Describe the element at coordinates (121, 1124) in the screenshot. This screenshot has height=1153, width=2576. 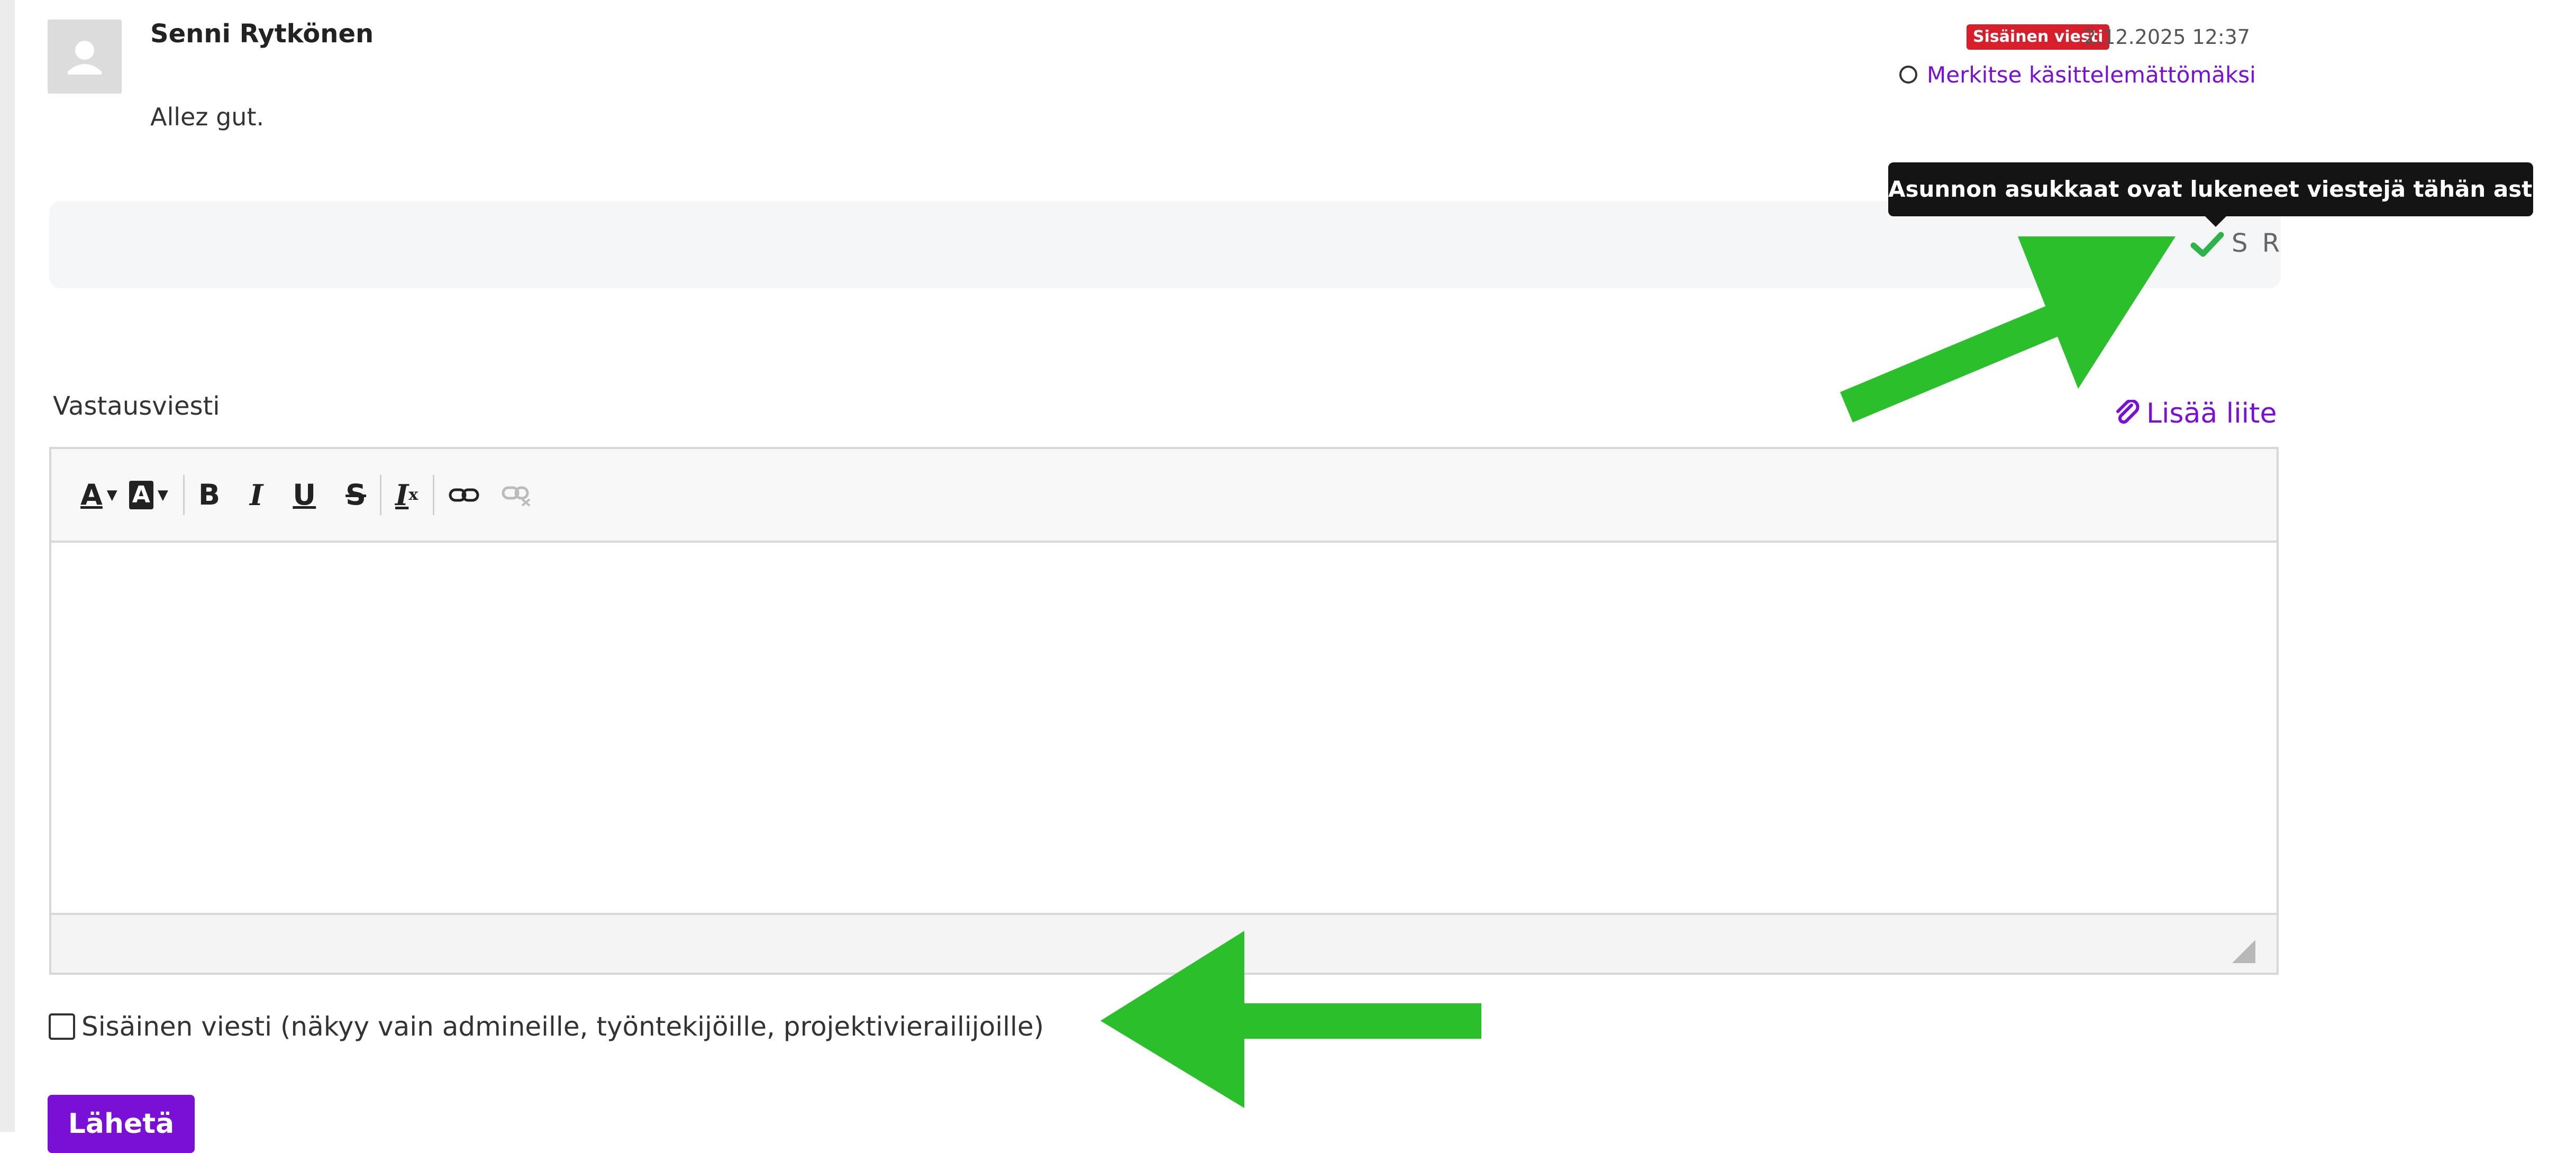
I see `send-button: Lähetä` at that location.